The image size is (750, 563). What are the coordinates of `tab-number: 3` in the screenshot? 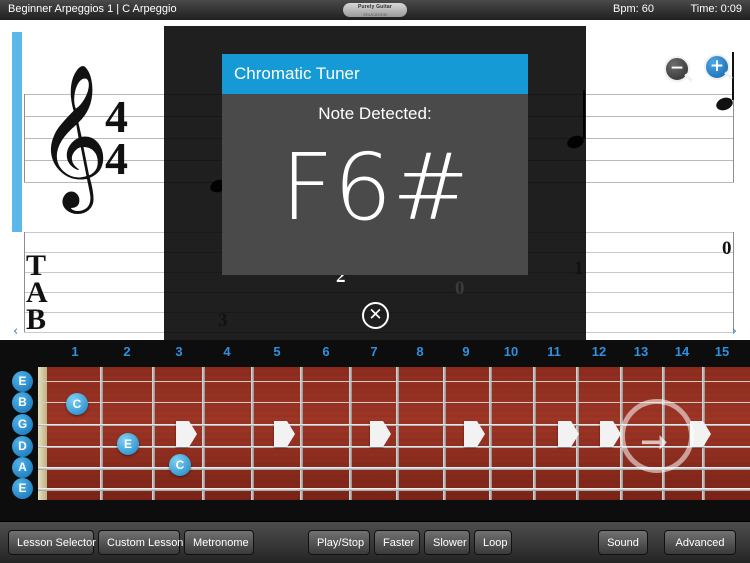 It's located at (223, 320).